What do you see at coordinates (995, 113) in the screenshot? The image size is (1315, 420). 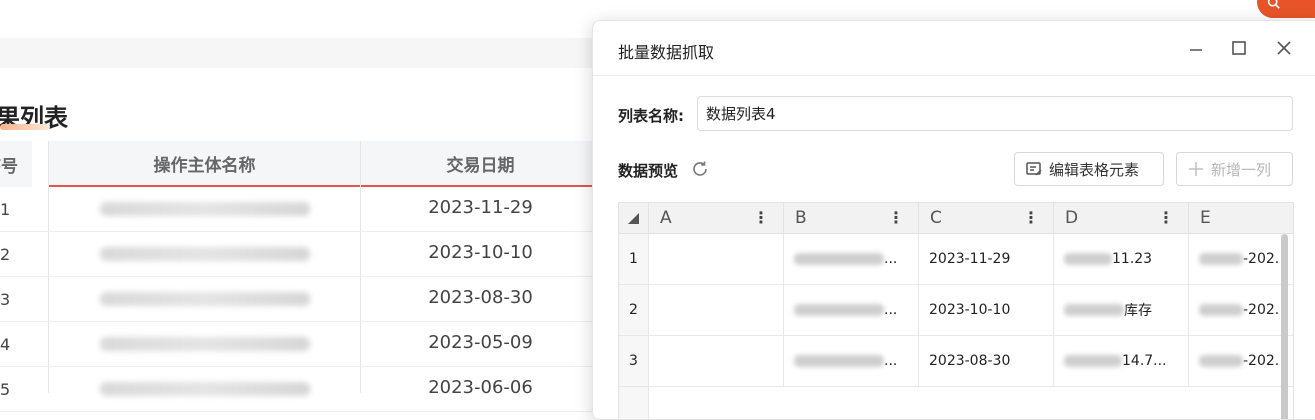 I see `list-name-input` at bounding box center [995, 113].